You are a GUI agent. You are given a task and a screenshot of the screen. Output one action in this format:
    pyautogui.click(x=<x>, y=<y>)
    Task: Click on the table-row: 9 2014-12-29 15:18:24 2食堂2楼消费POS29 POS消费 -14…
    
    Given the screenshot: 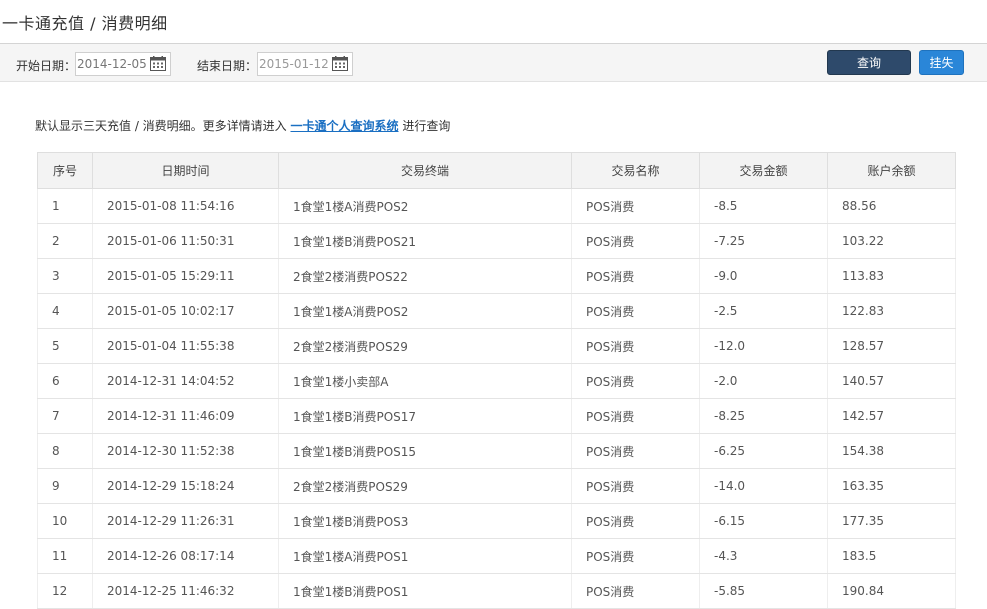 What is the action you would take?
    pyautogui.click(x=496, y=486)
    